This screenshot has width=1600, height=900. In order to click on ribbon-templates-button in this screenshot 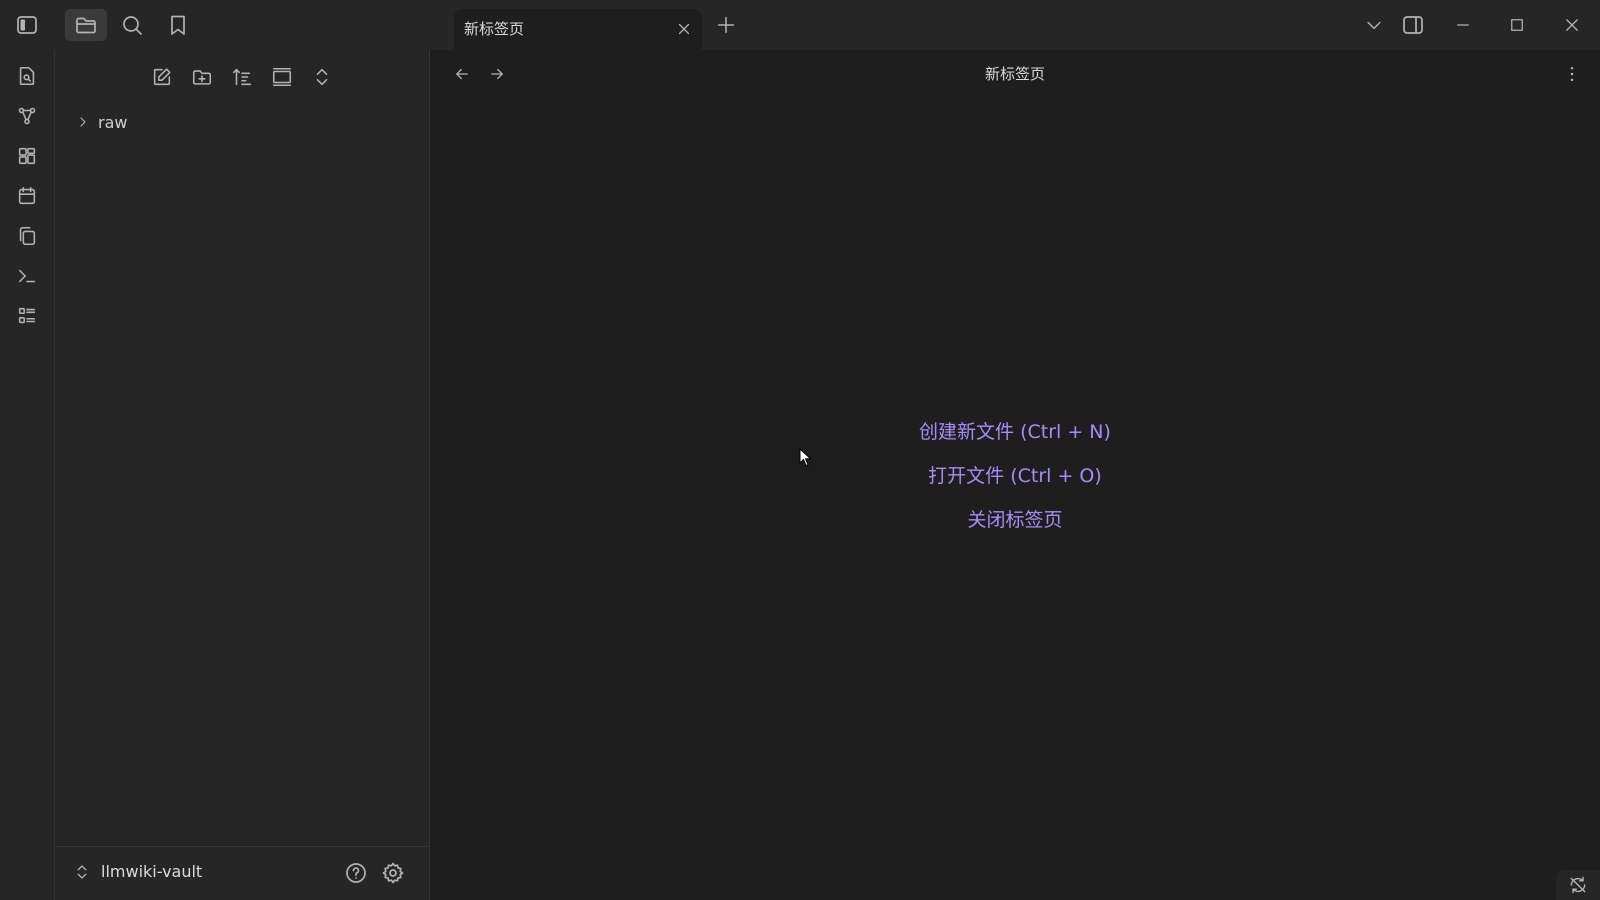, I will do `click(27, 236)`.